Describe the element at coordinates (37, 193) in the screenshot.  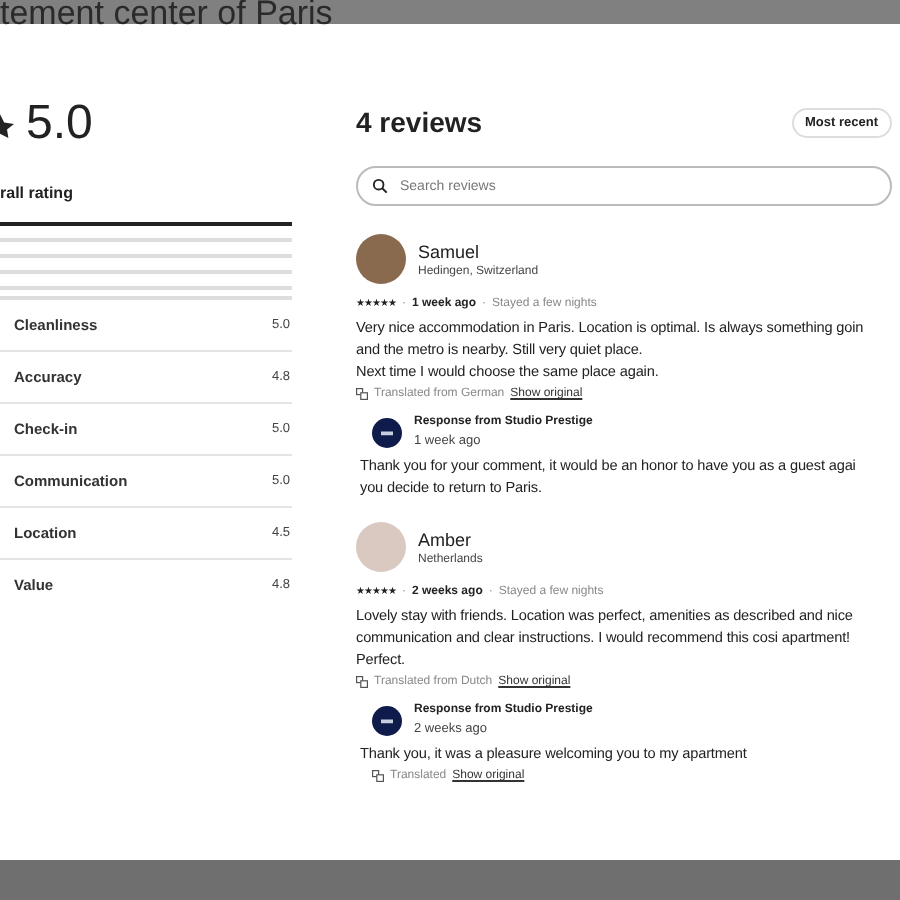
I see `overall-rating-label: rall rating` at that location.